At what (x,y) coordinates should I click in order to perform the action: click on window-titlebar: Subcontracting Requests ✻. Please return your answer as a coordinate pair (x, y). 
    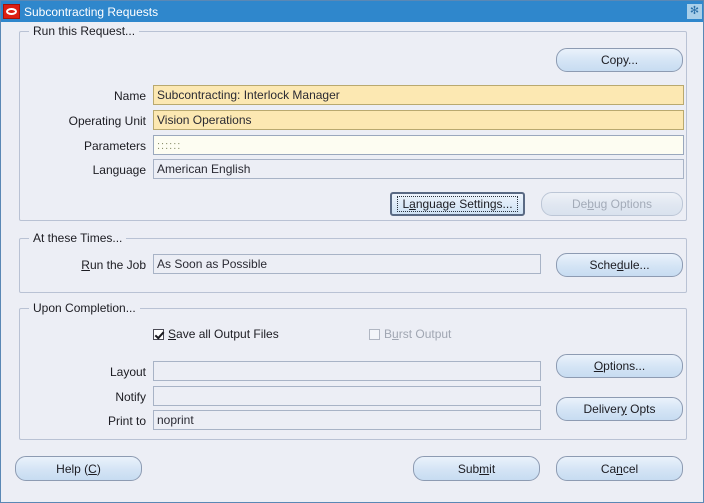
    Looking at the image, I should click on (352, 11).